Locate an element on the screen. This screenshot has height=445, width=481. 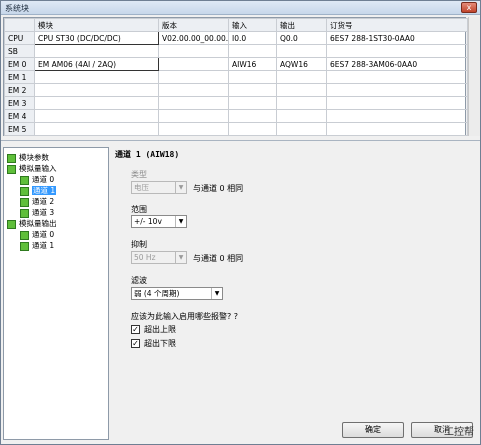
grid-header-output: 输出 is located at coordinates (301, 25).